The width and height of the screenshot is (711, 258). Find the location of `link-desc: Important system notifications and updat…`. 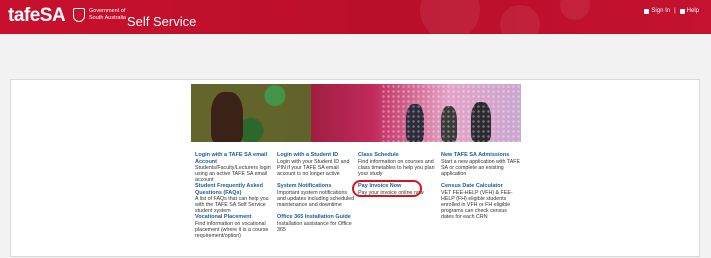

link-desc: Important system notifications and updat… is located at coordinates (316, 198).